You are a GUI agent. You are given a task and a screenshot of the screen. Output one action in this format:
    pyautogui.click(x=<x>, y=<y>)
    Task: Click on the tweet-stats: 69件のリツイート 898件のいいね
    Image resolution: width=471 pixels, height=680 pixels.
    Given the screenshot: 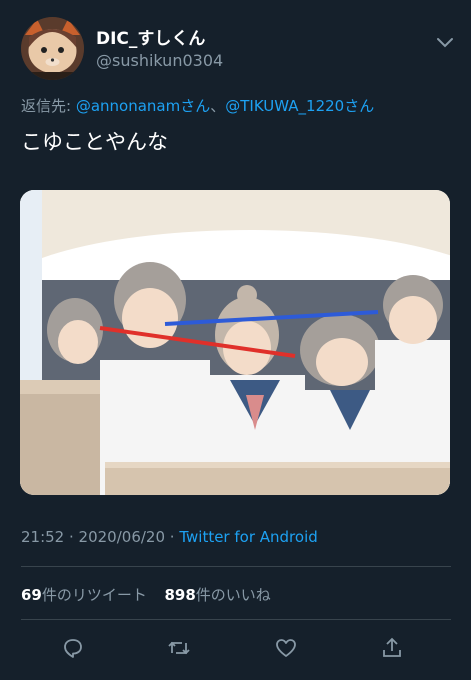 What is the action you would take?
    pyautogui.click(x=146, y=594)
    